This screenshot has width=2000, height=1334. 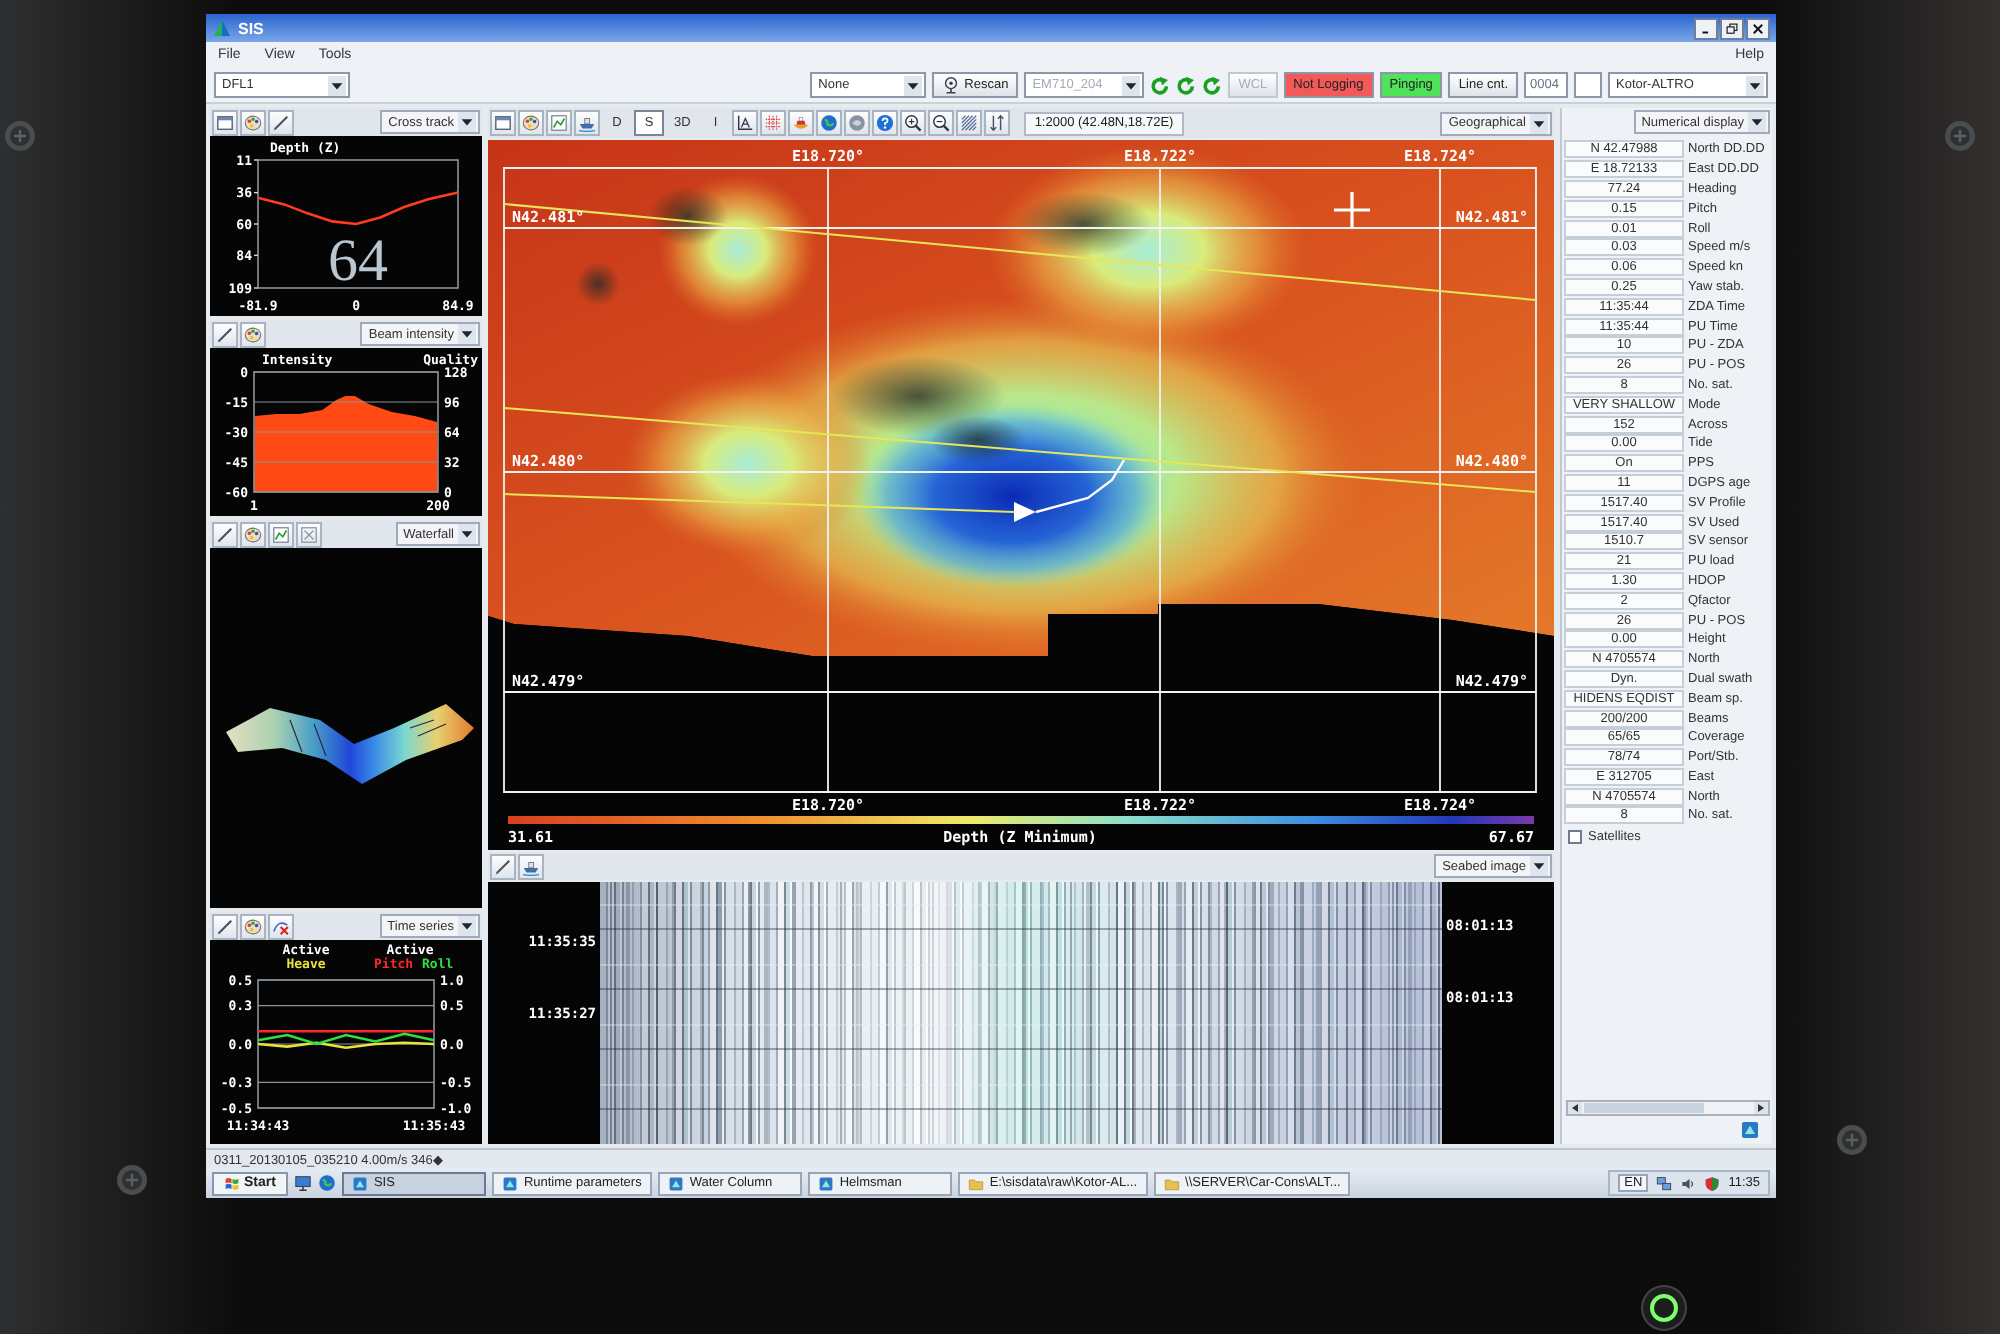 What do you see at coordinates (941, 123) in the screenshot?
I see `zoom-out-icon` at bounding box center [941, 123].